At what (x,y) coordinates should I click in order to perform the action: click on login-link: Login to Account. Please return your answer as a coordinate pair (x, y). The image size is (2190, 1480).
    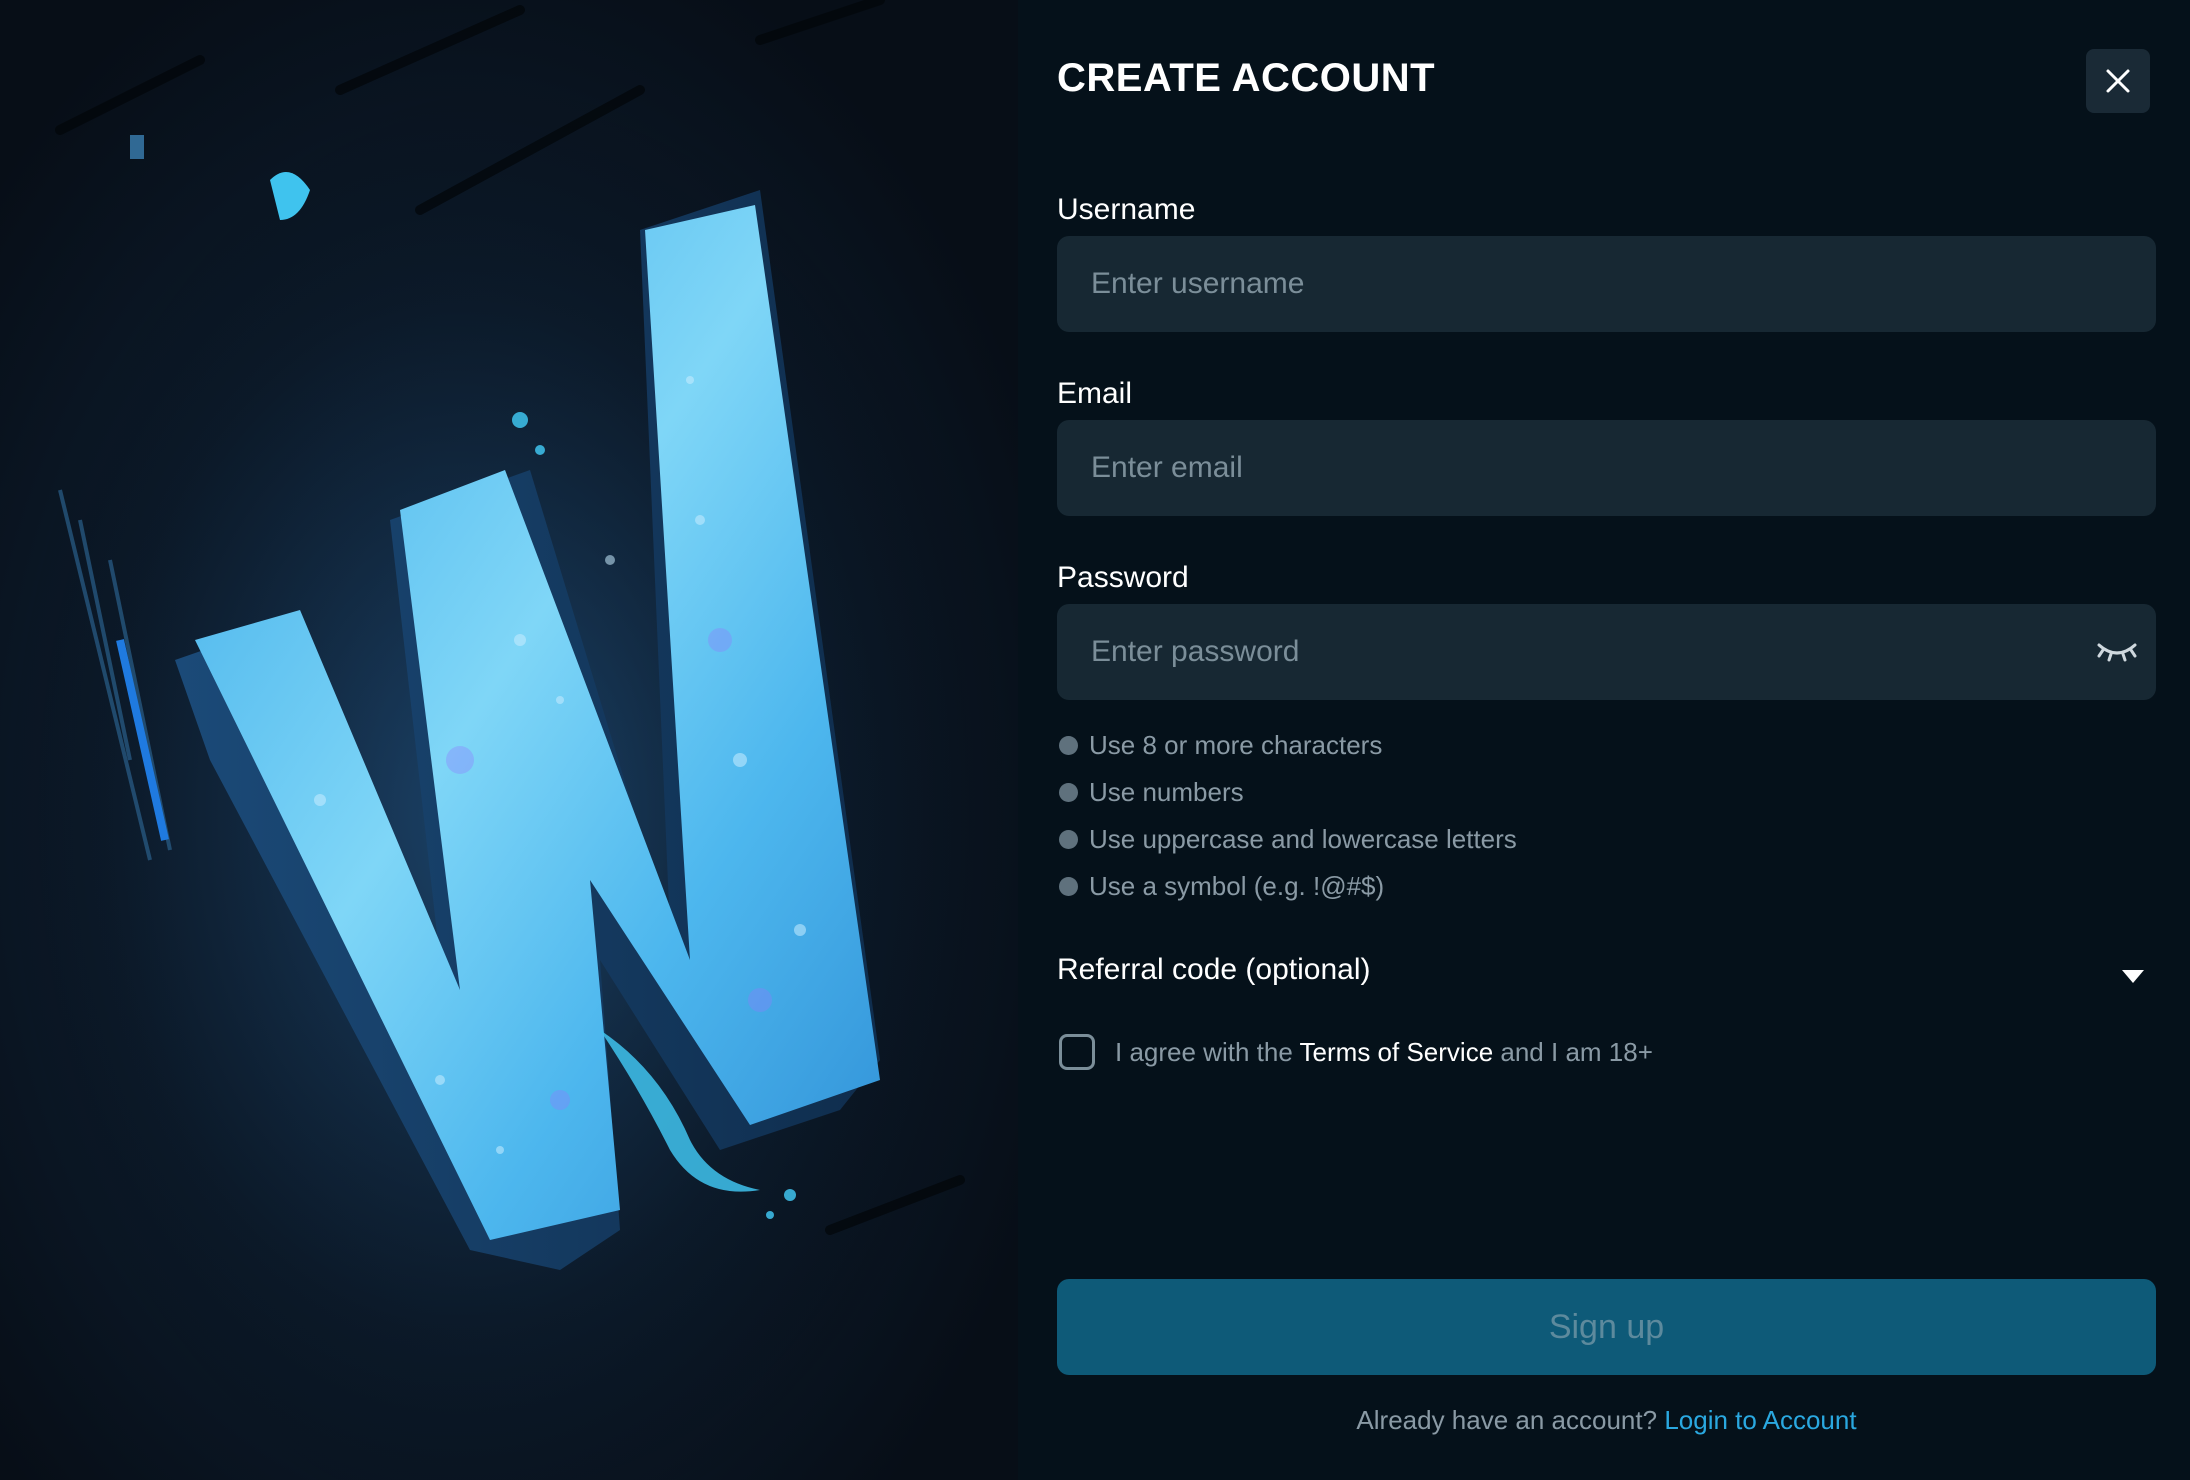
    Looking at the image, I should click on (1760, 1420).